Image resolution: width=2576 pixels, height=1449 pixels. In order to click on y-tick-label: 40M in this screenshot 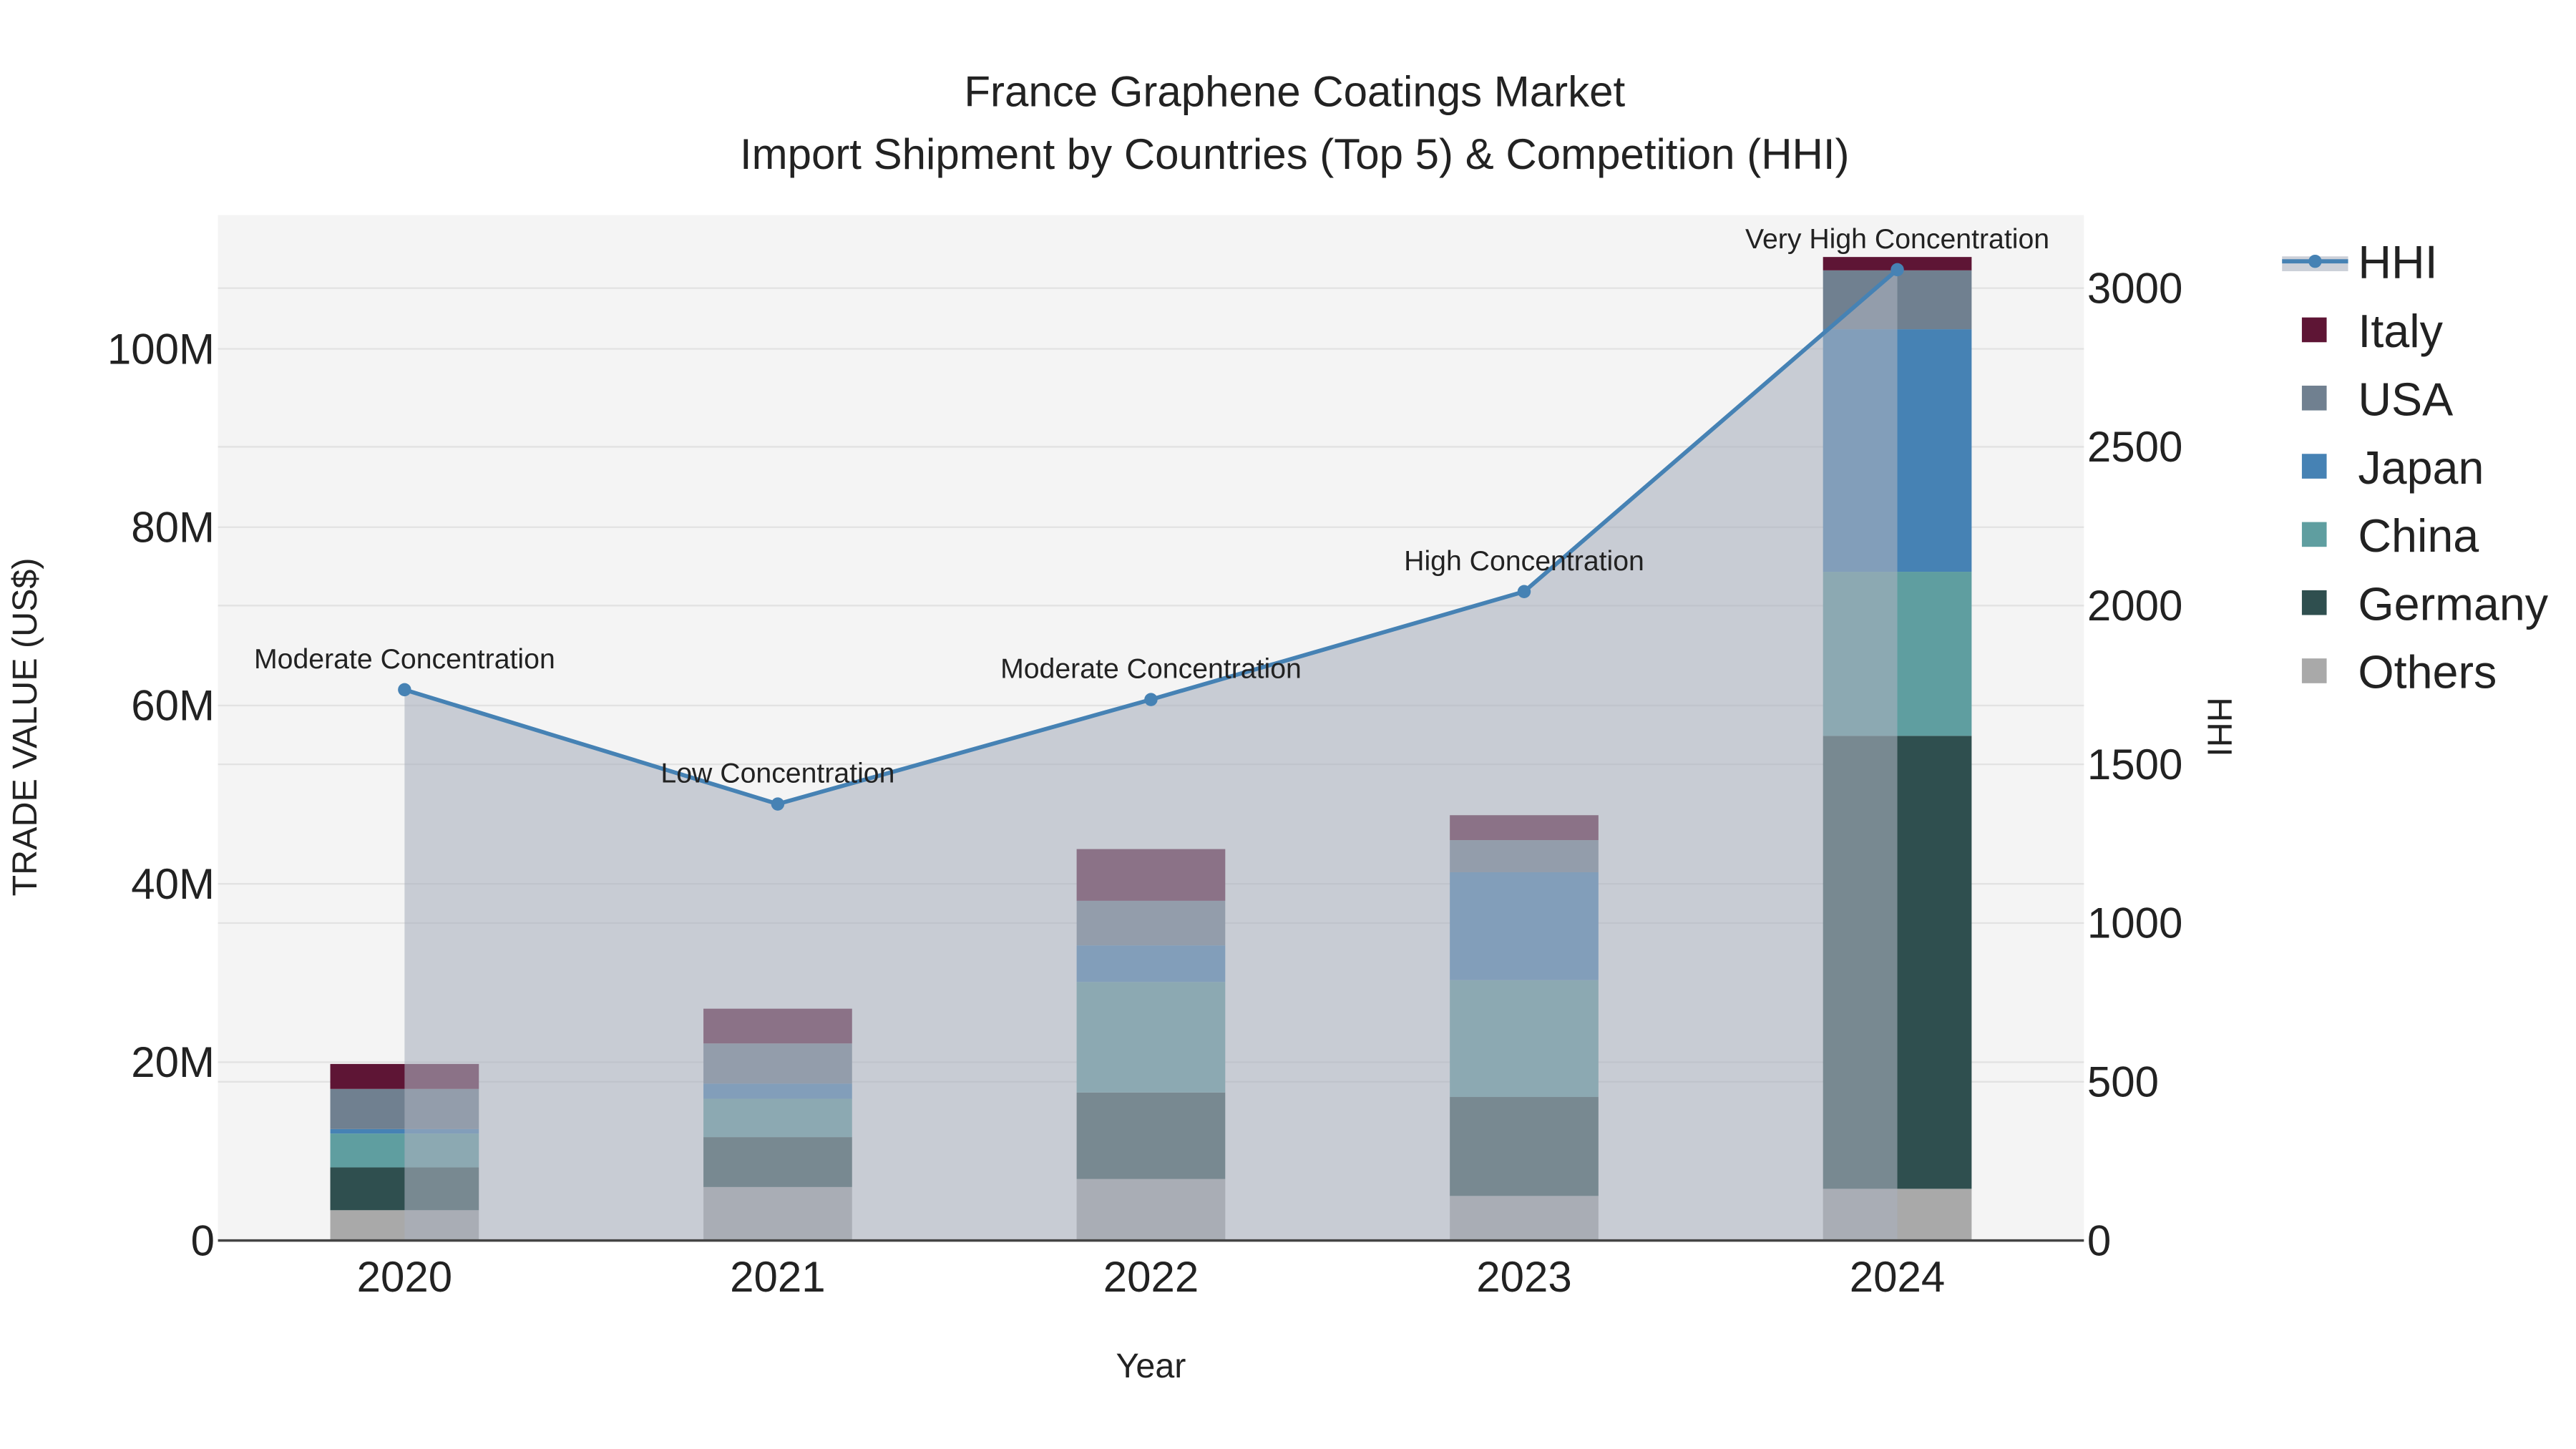, I will do `click(173, 884)`.